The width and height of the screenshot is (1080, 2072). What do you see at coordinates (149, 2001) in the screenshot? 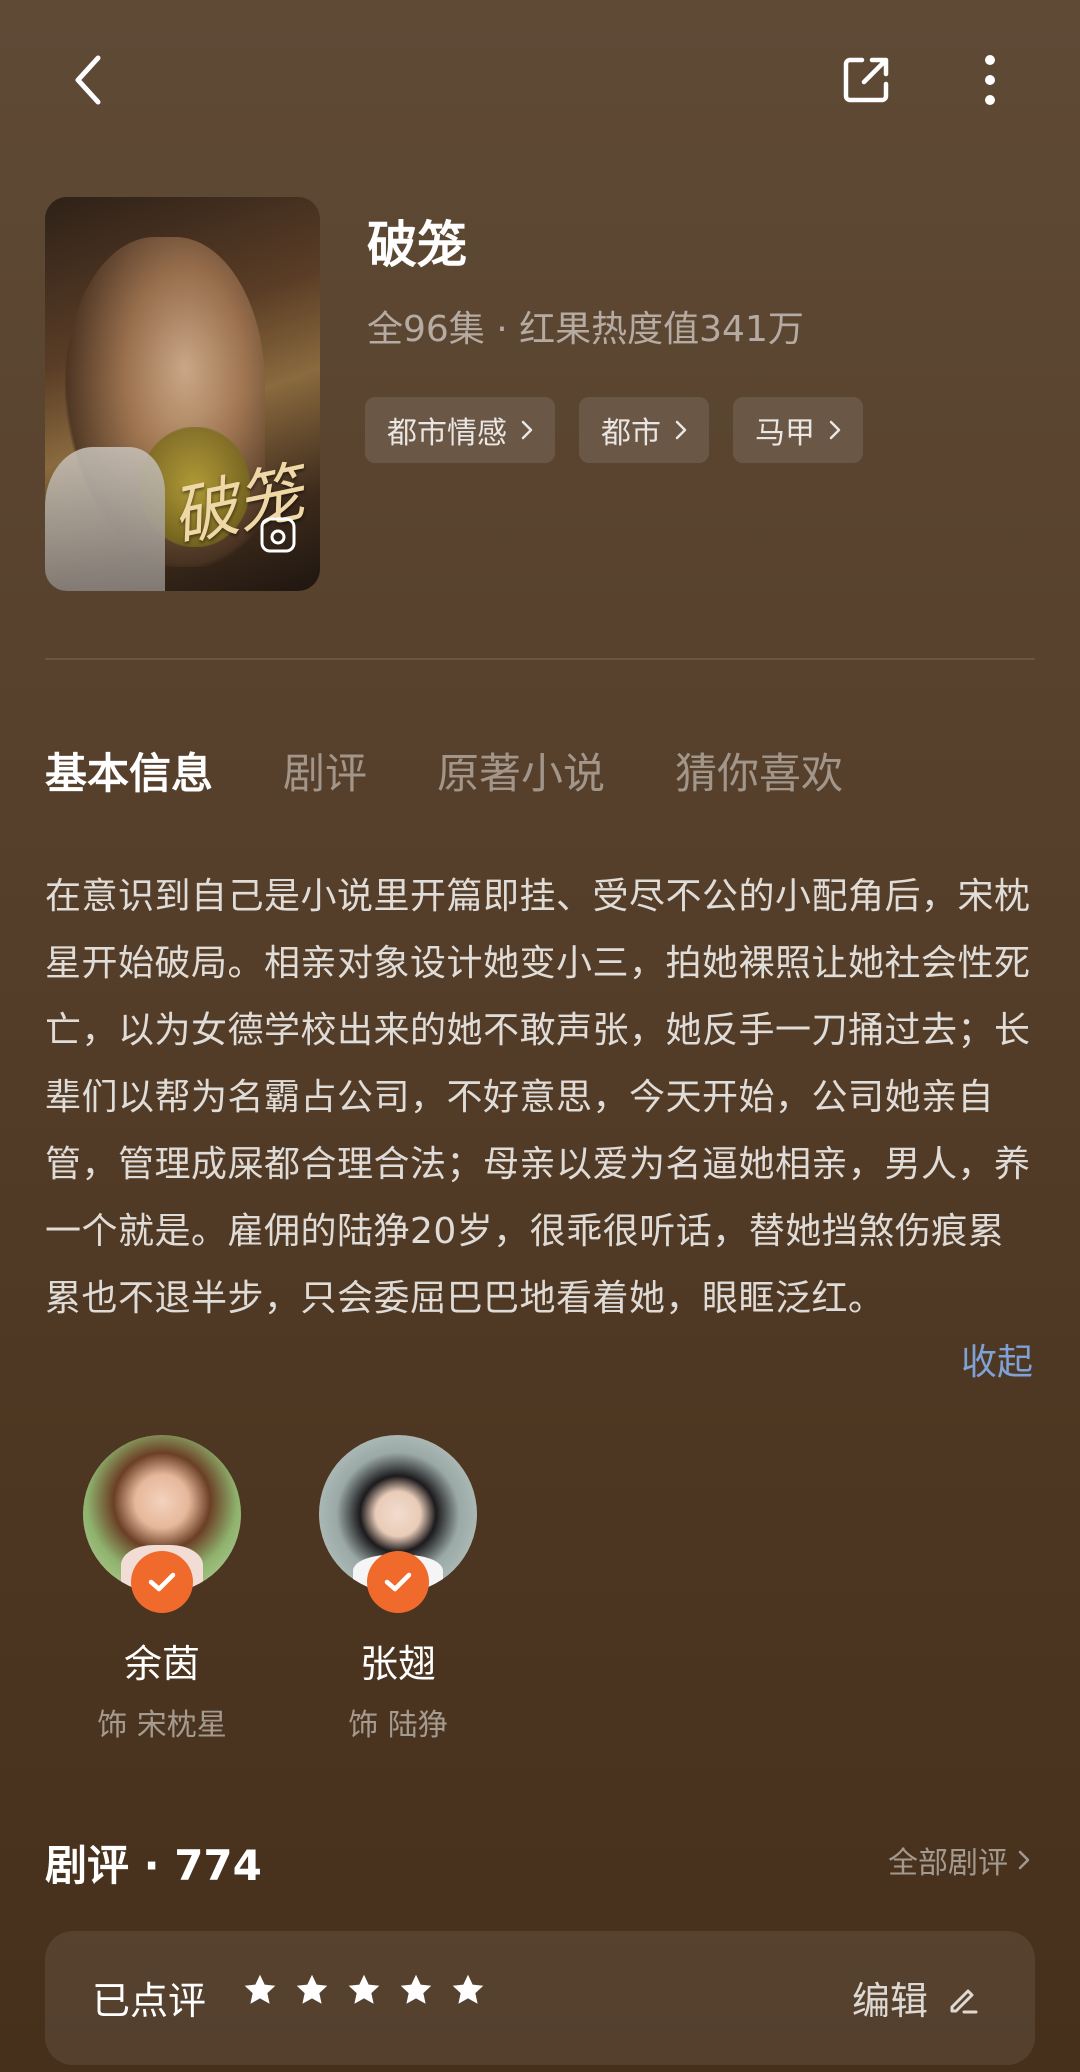
I see `rated-label: 已点评` at bounding box center [149, 2001].